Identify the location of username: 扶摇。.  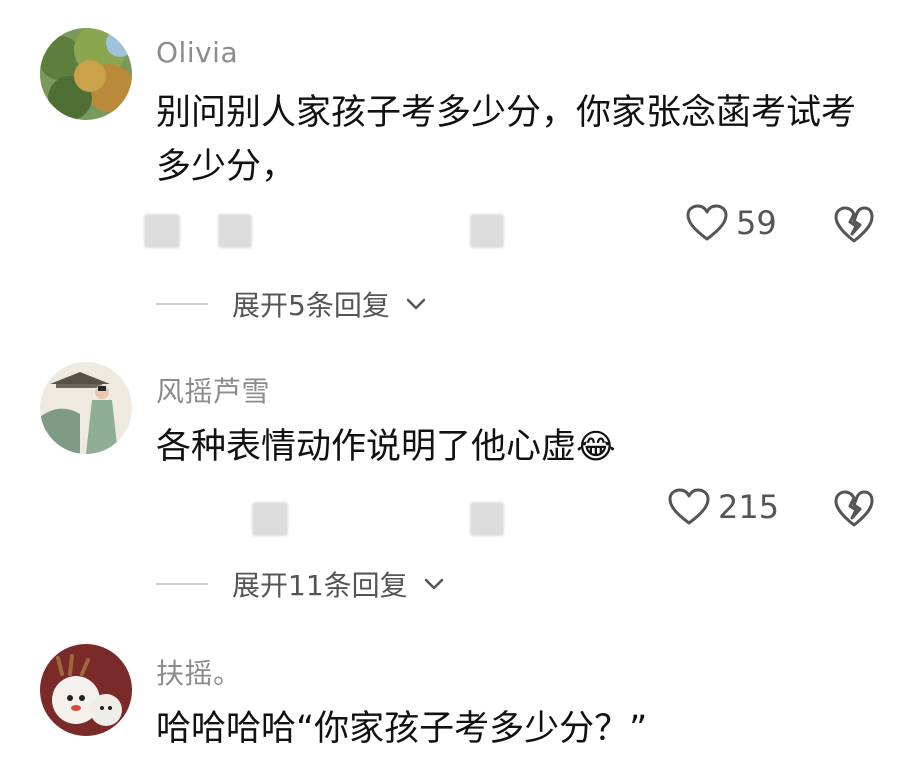
(199, 672).